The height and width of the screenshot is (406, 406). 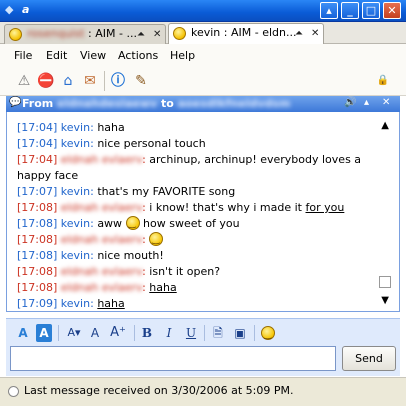 I want to click on message-line: [17:04] kevin: nice personal touch, so click(x=111, y=143).